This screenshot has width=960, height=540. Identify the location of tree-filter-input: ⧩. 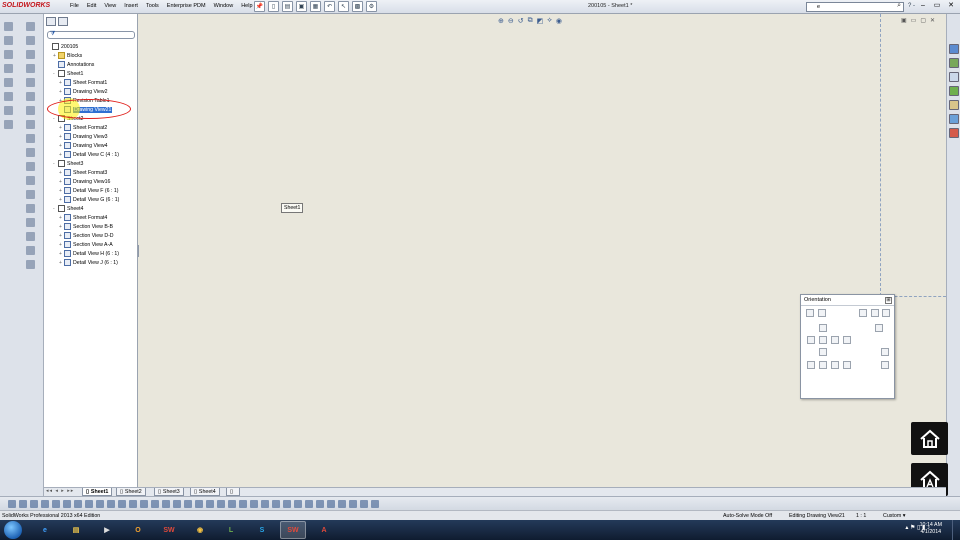
(91, 35).